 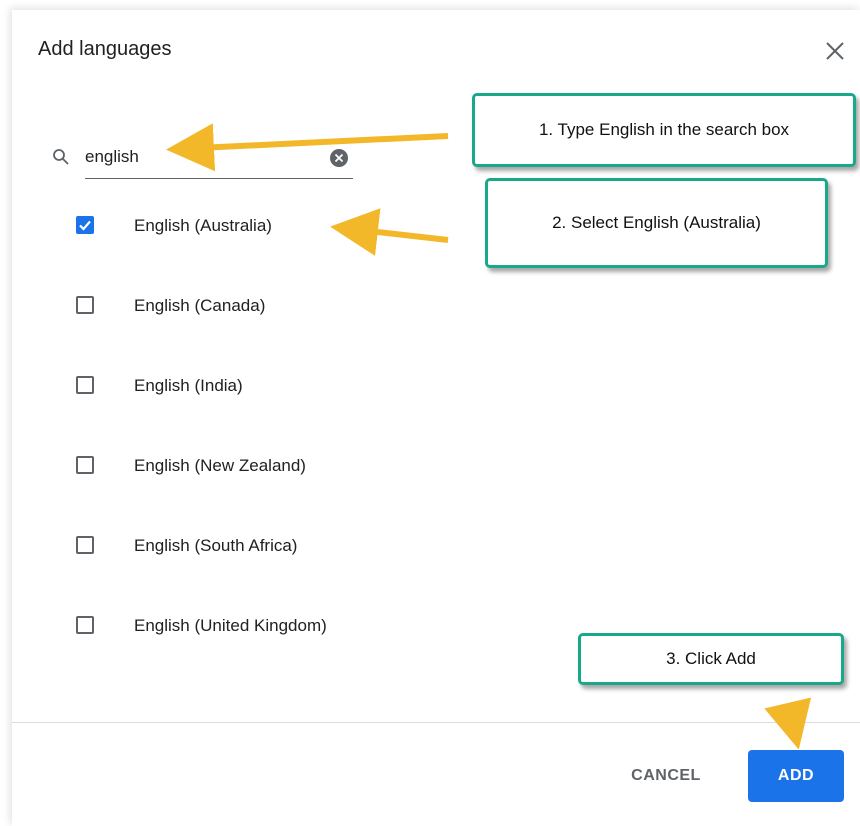 I want to click on language-label: English (Canada), so click(x=200, y=305).